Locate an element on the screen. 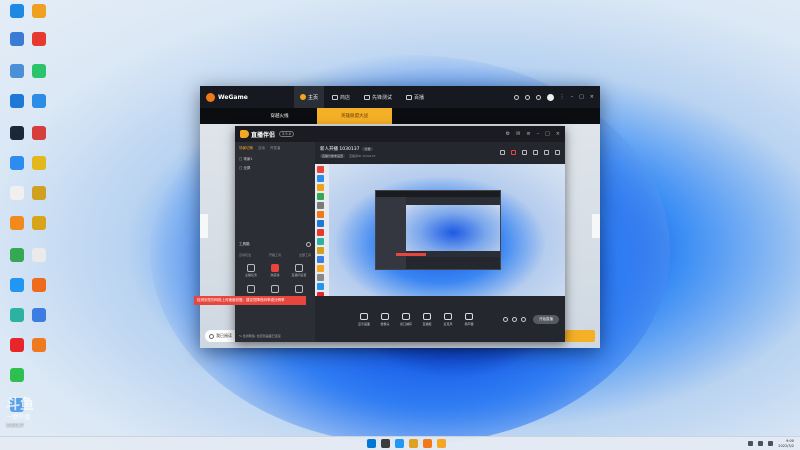 This screenshot has height=450, width=800. battery-icon is located at coordinates (771, 443).